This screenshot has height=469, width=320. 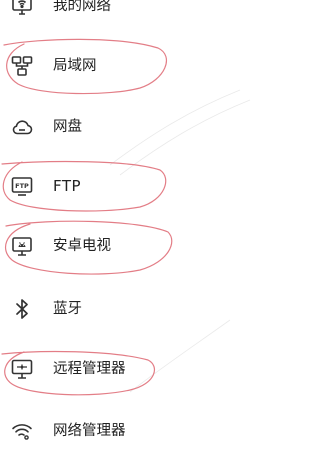 I want to click on menu-item-lan: 局域网, so click(x=160, y=66).